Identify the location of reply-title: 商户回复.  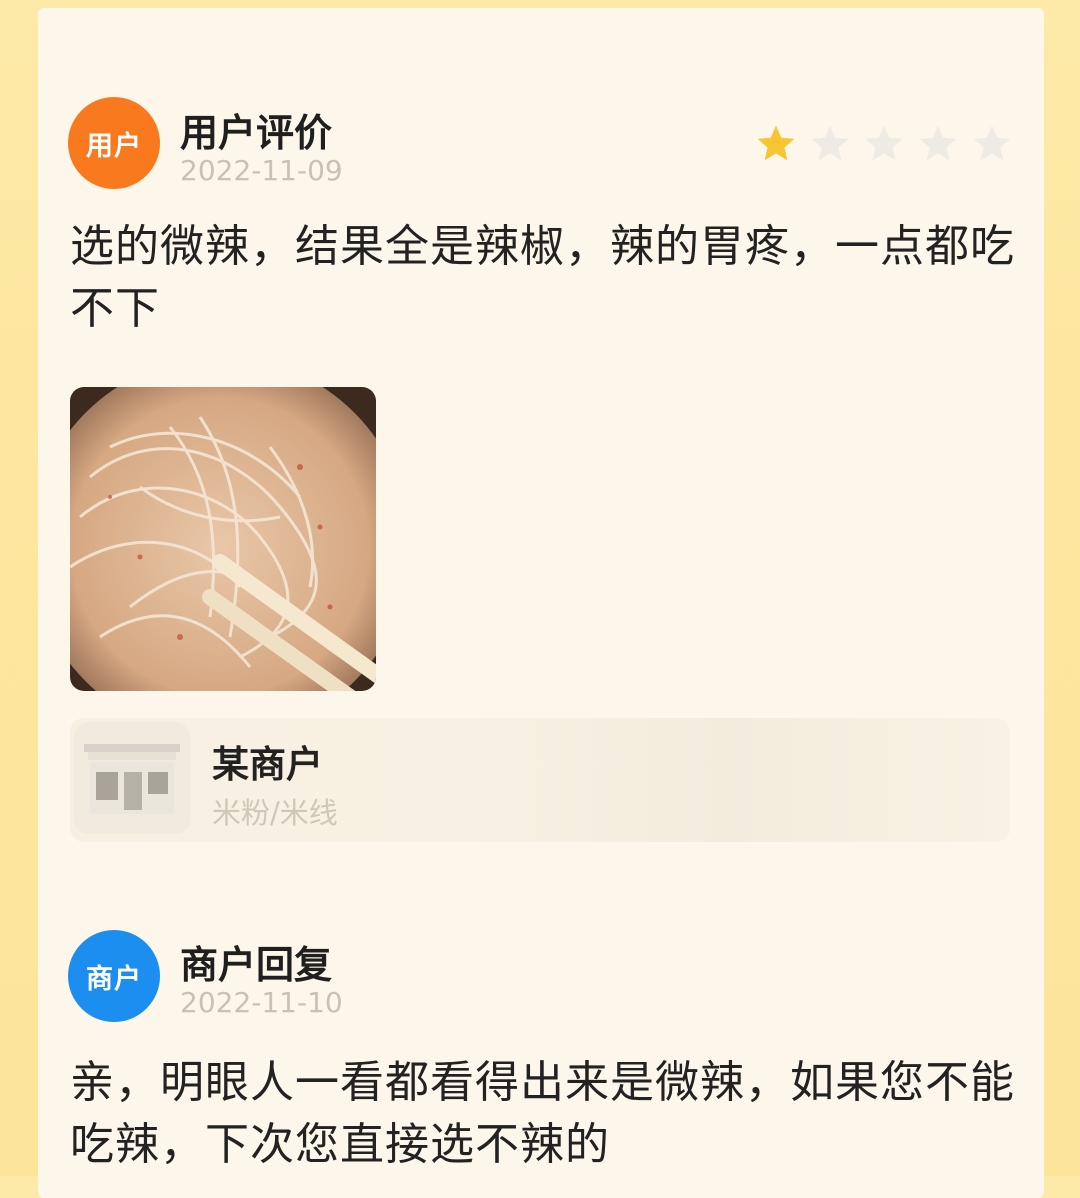
(256, 965).